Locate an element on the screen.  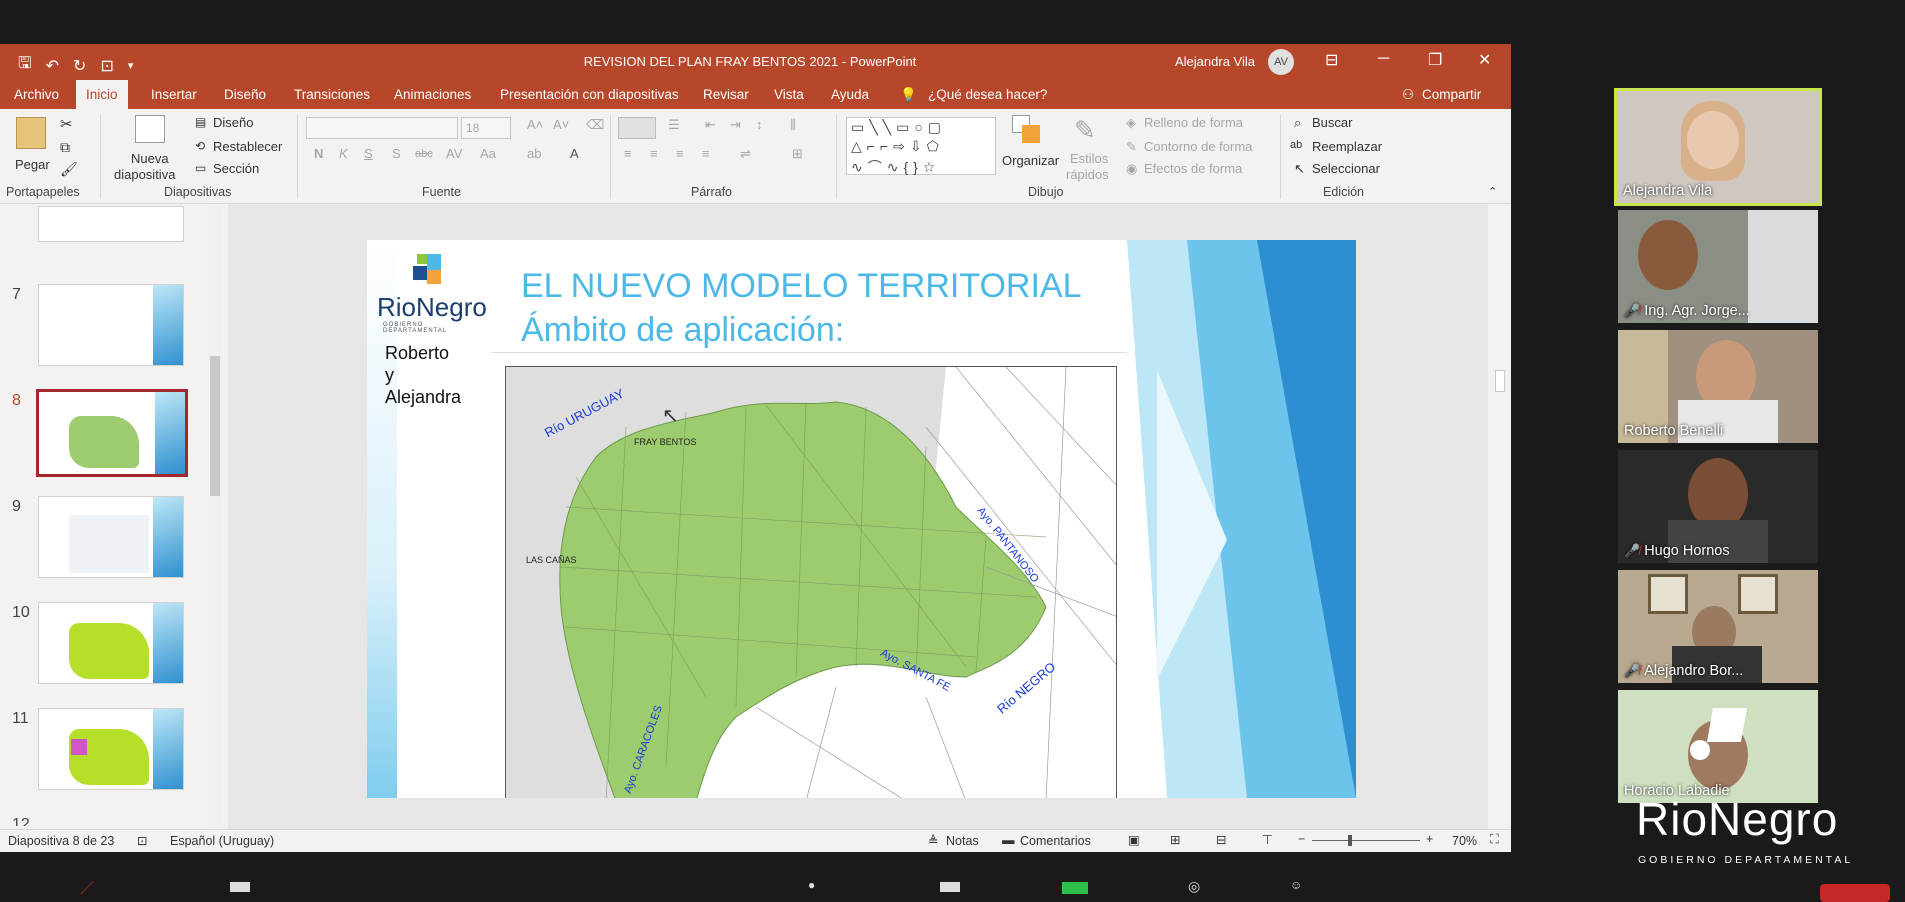
tab-diseno: Diseño is located at coordinates (245, 94).